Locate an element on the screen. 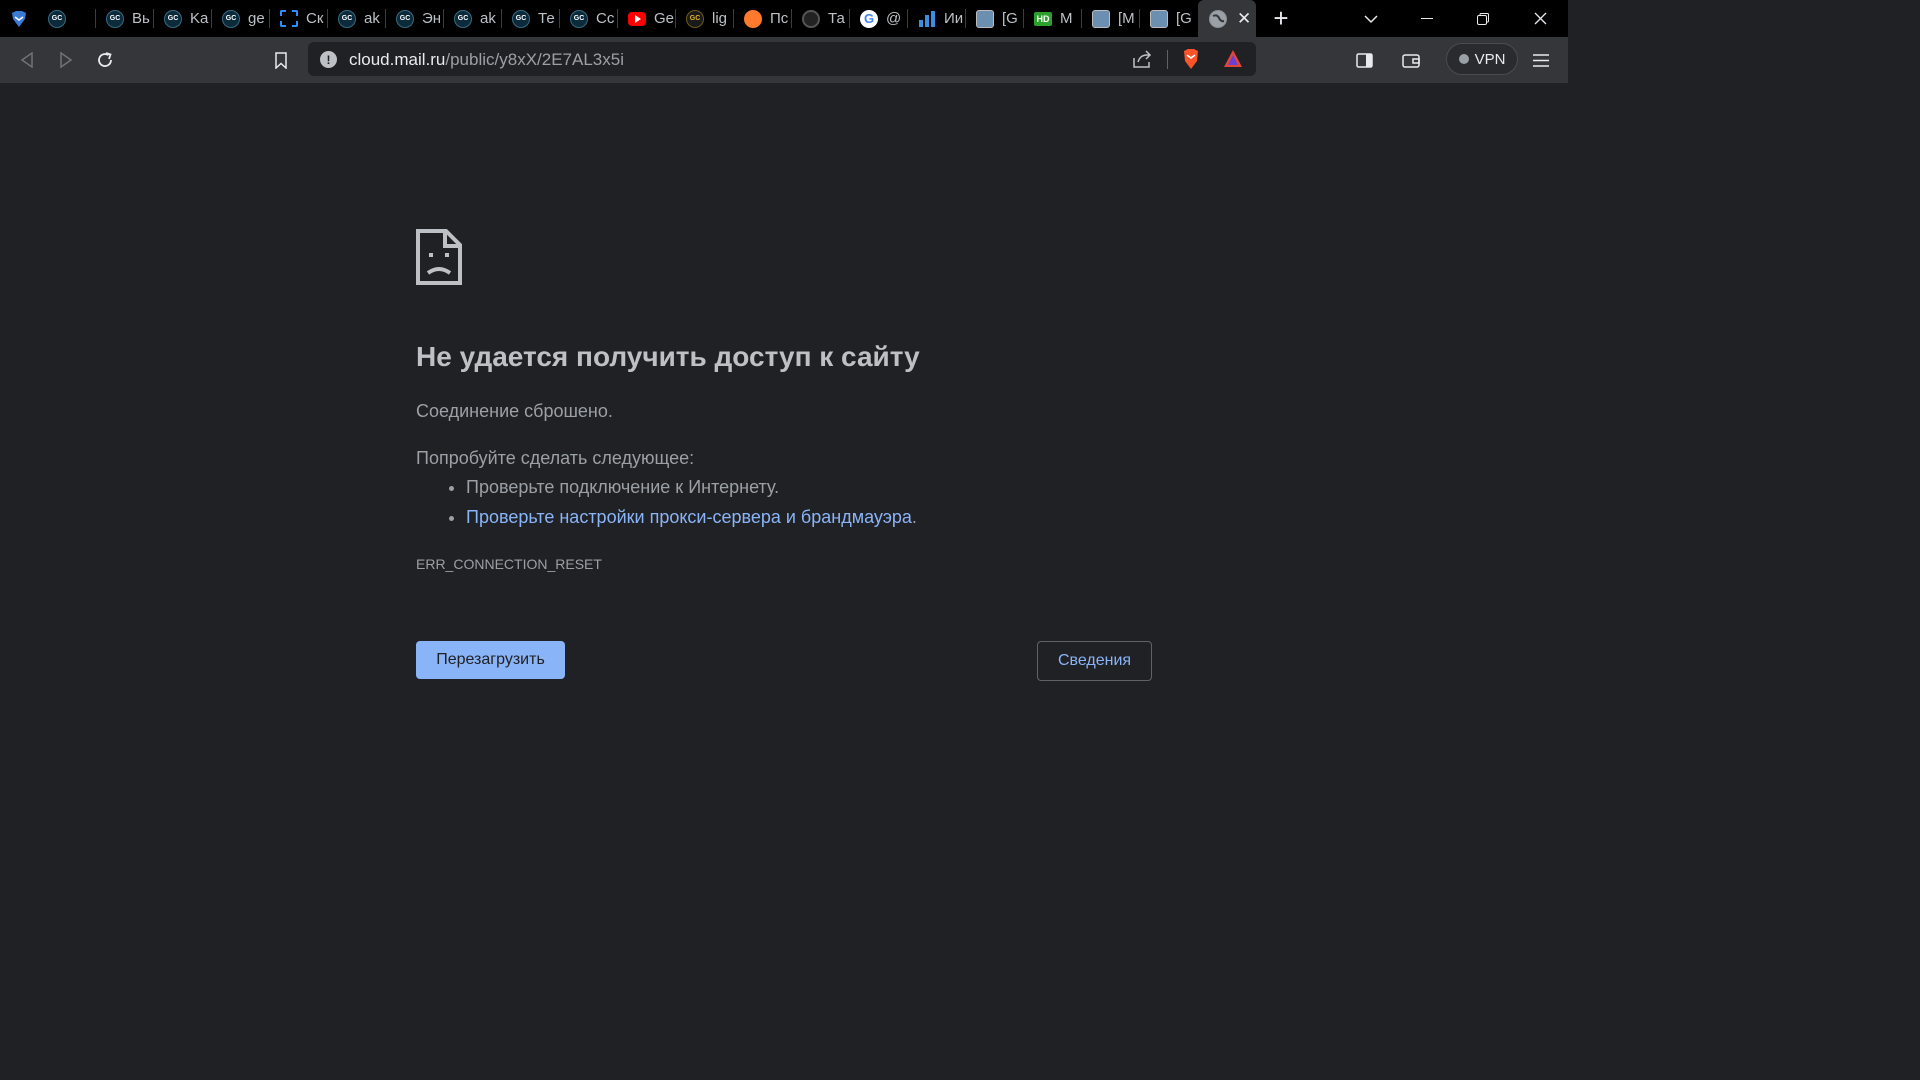 The image size is (1920, 1080). chevron-down-icon is located at coordinates (1371, 18).